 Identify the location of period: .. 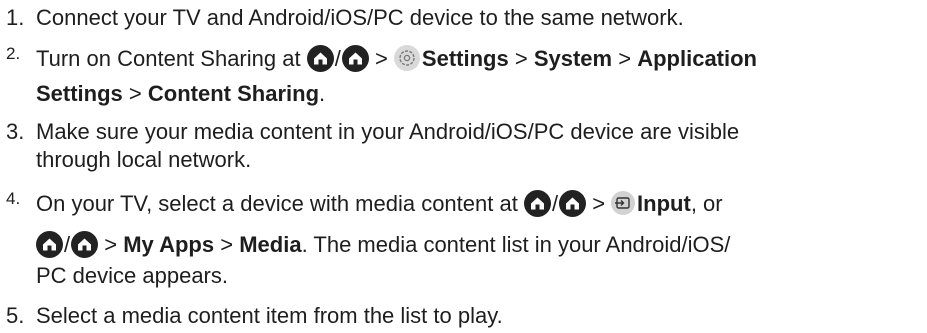
(322, 93).